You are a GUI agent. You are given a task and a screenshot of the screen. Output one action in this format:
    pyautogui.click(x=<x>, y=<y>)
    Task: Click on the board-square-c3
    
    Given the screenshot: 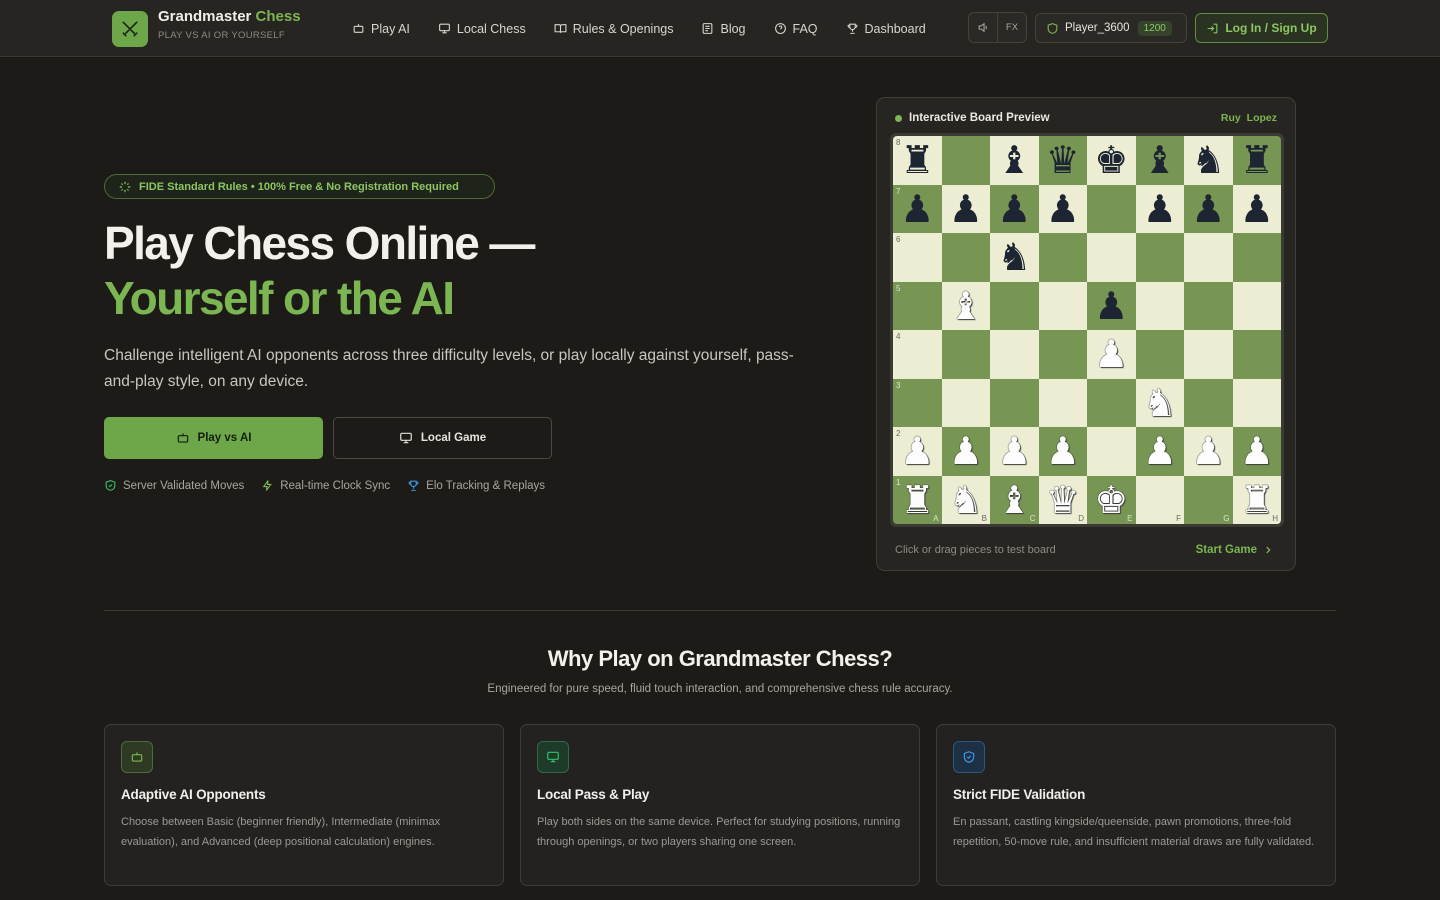 What is the action you would take?
    pyautogui.click(x=1014, y=402)
    